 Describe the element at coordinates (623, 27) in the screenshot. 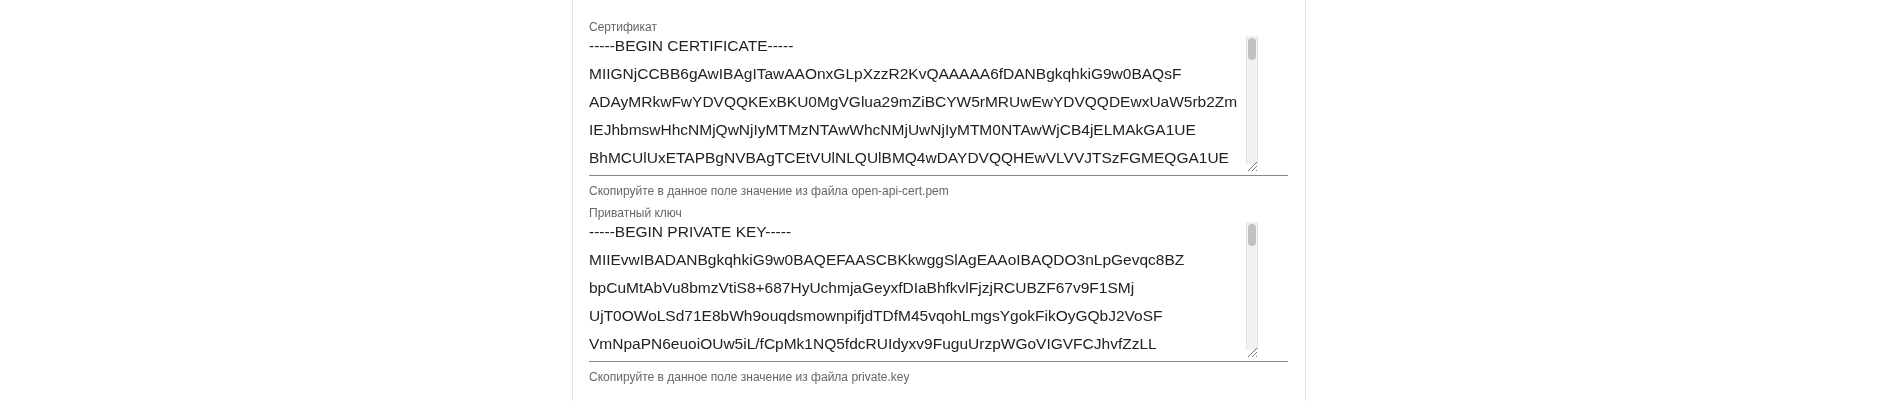

I see `field-label: Сертификат` at that location.